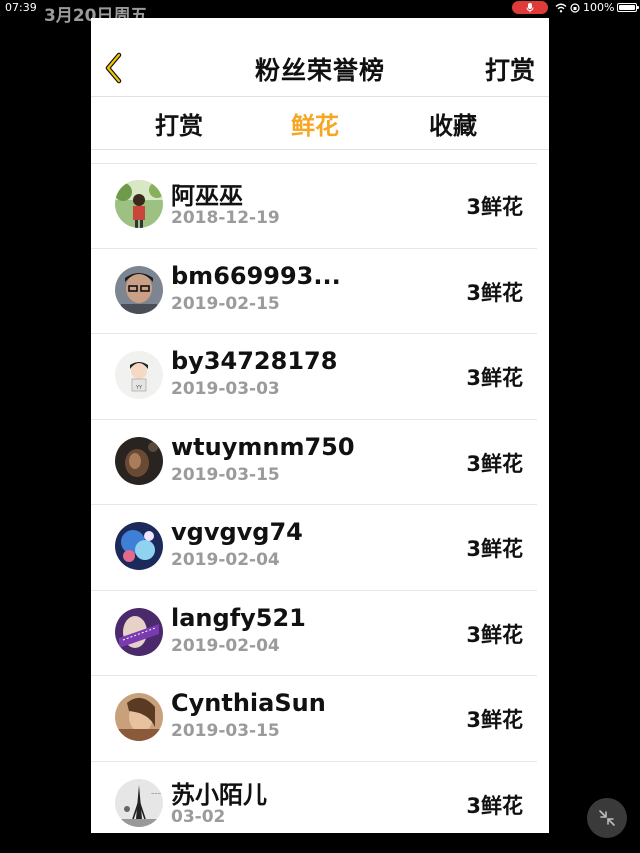  I want to click on fan-name: 苏小陌儿, so click(219, 794).